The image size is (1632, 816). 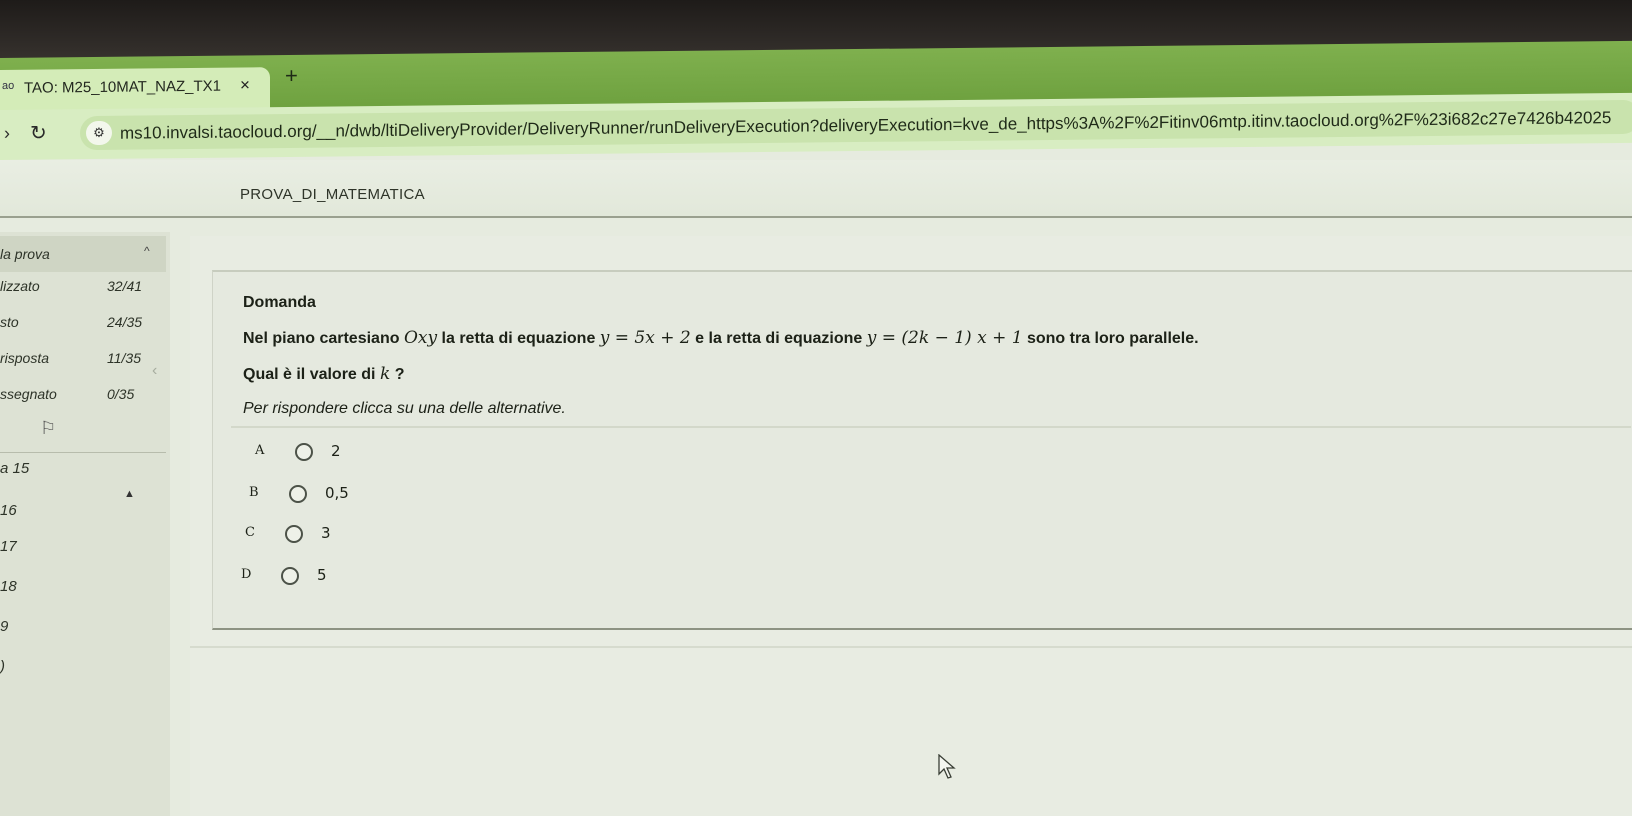 What do you see at coordinates (28, 394) in the screenshot?
I see `stat-label: ssegnato` at bounding box center [28, 394].